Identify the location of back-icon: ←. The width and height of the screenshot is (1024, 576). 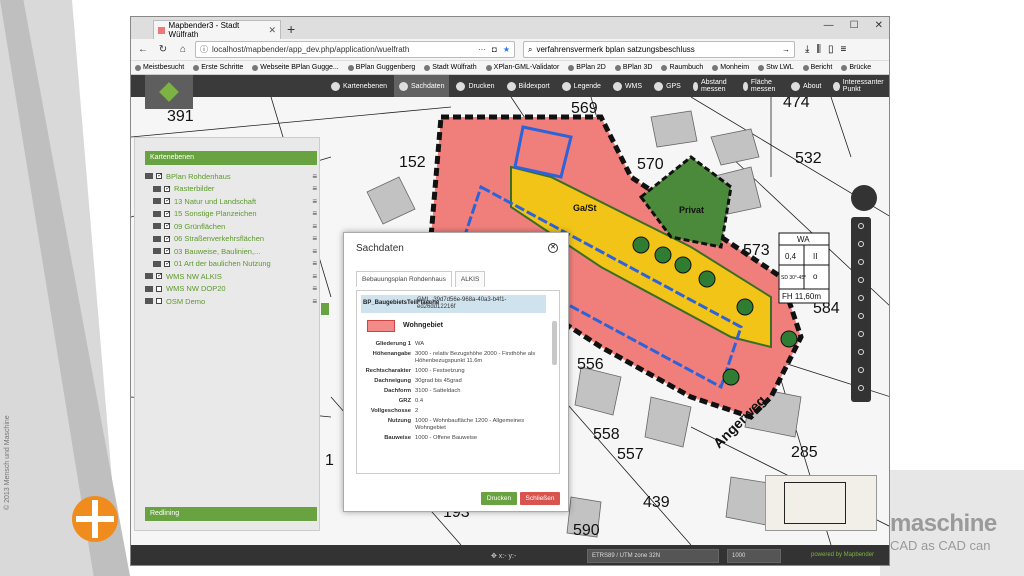
(143, 50).